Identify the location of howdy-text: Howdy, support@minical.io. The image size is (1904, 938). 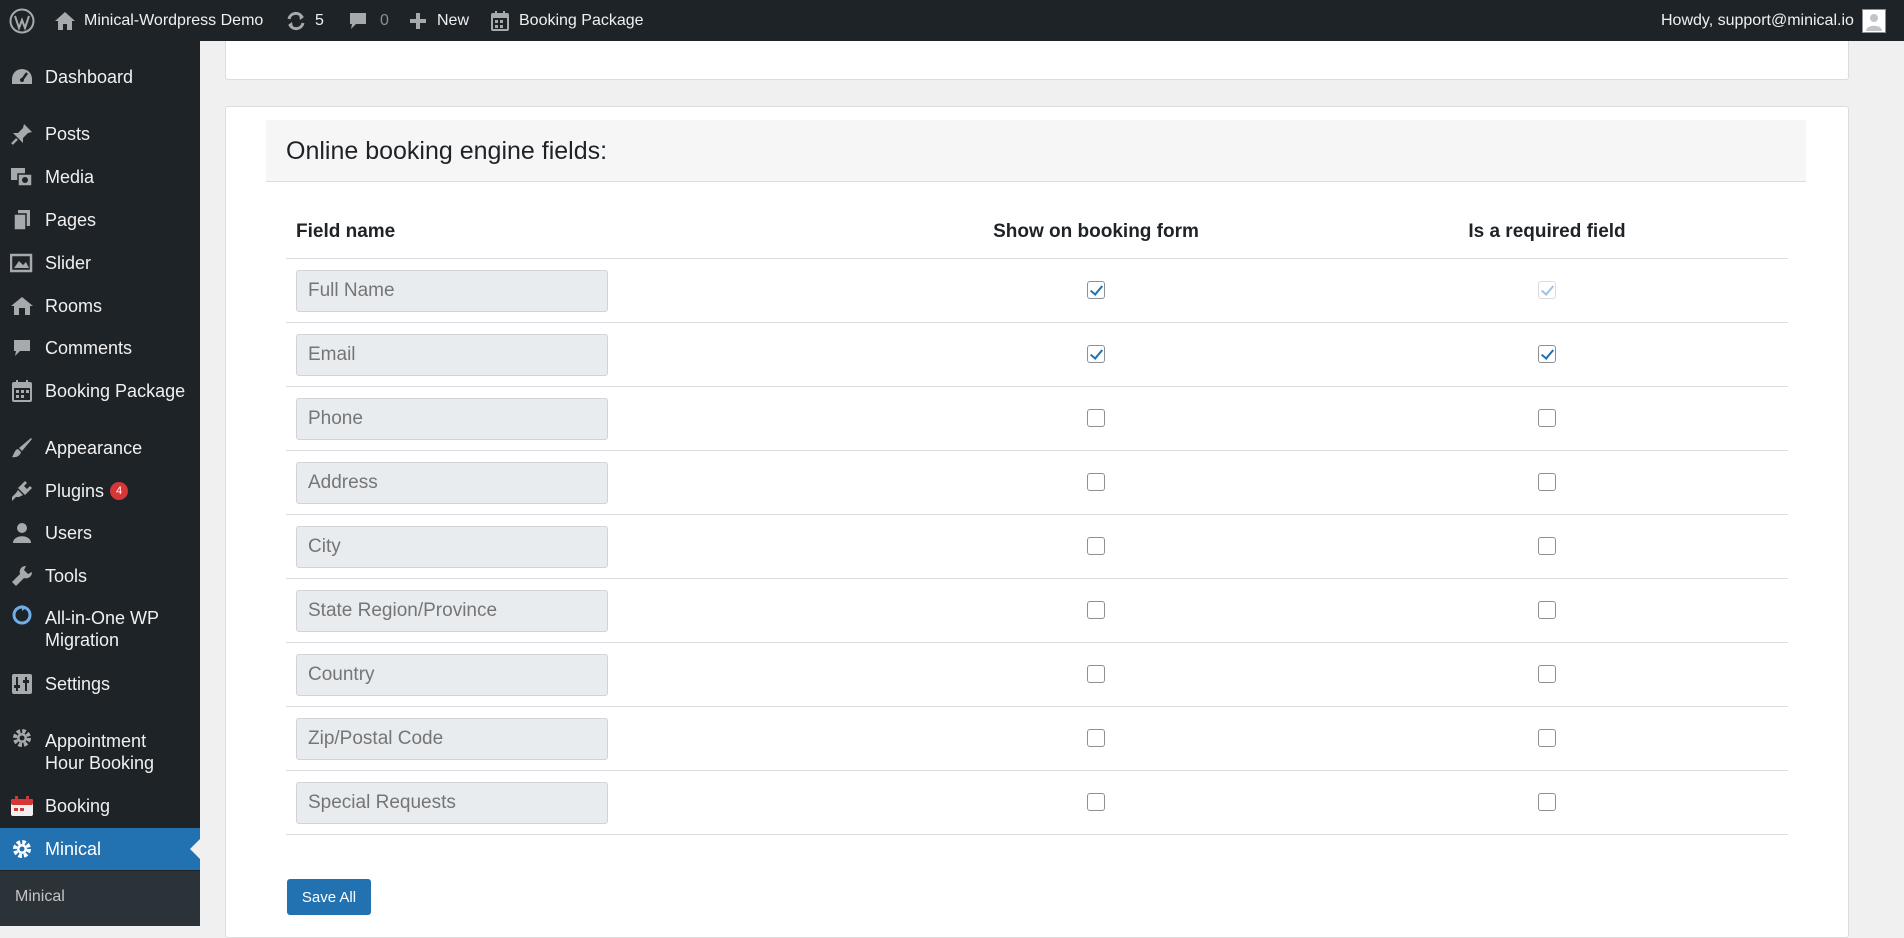
(1757, 20).